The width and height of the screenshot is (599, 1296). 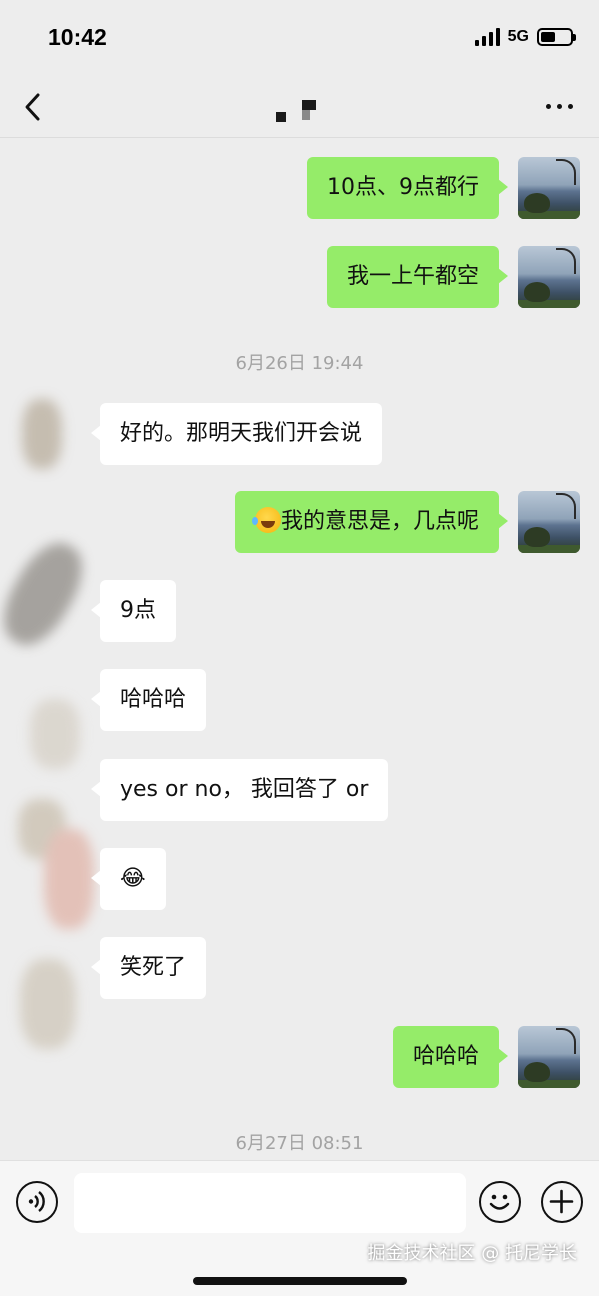 What do you see at coordinates (407, 188) in the screenshot?
I see `message-bubble-outgoing: 10点、9点都行` at bounding box center [407, 188].